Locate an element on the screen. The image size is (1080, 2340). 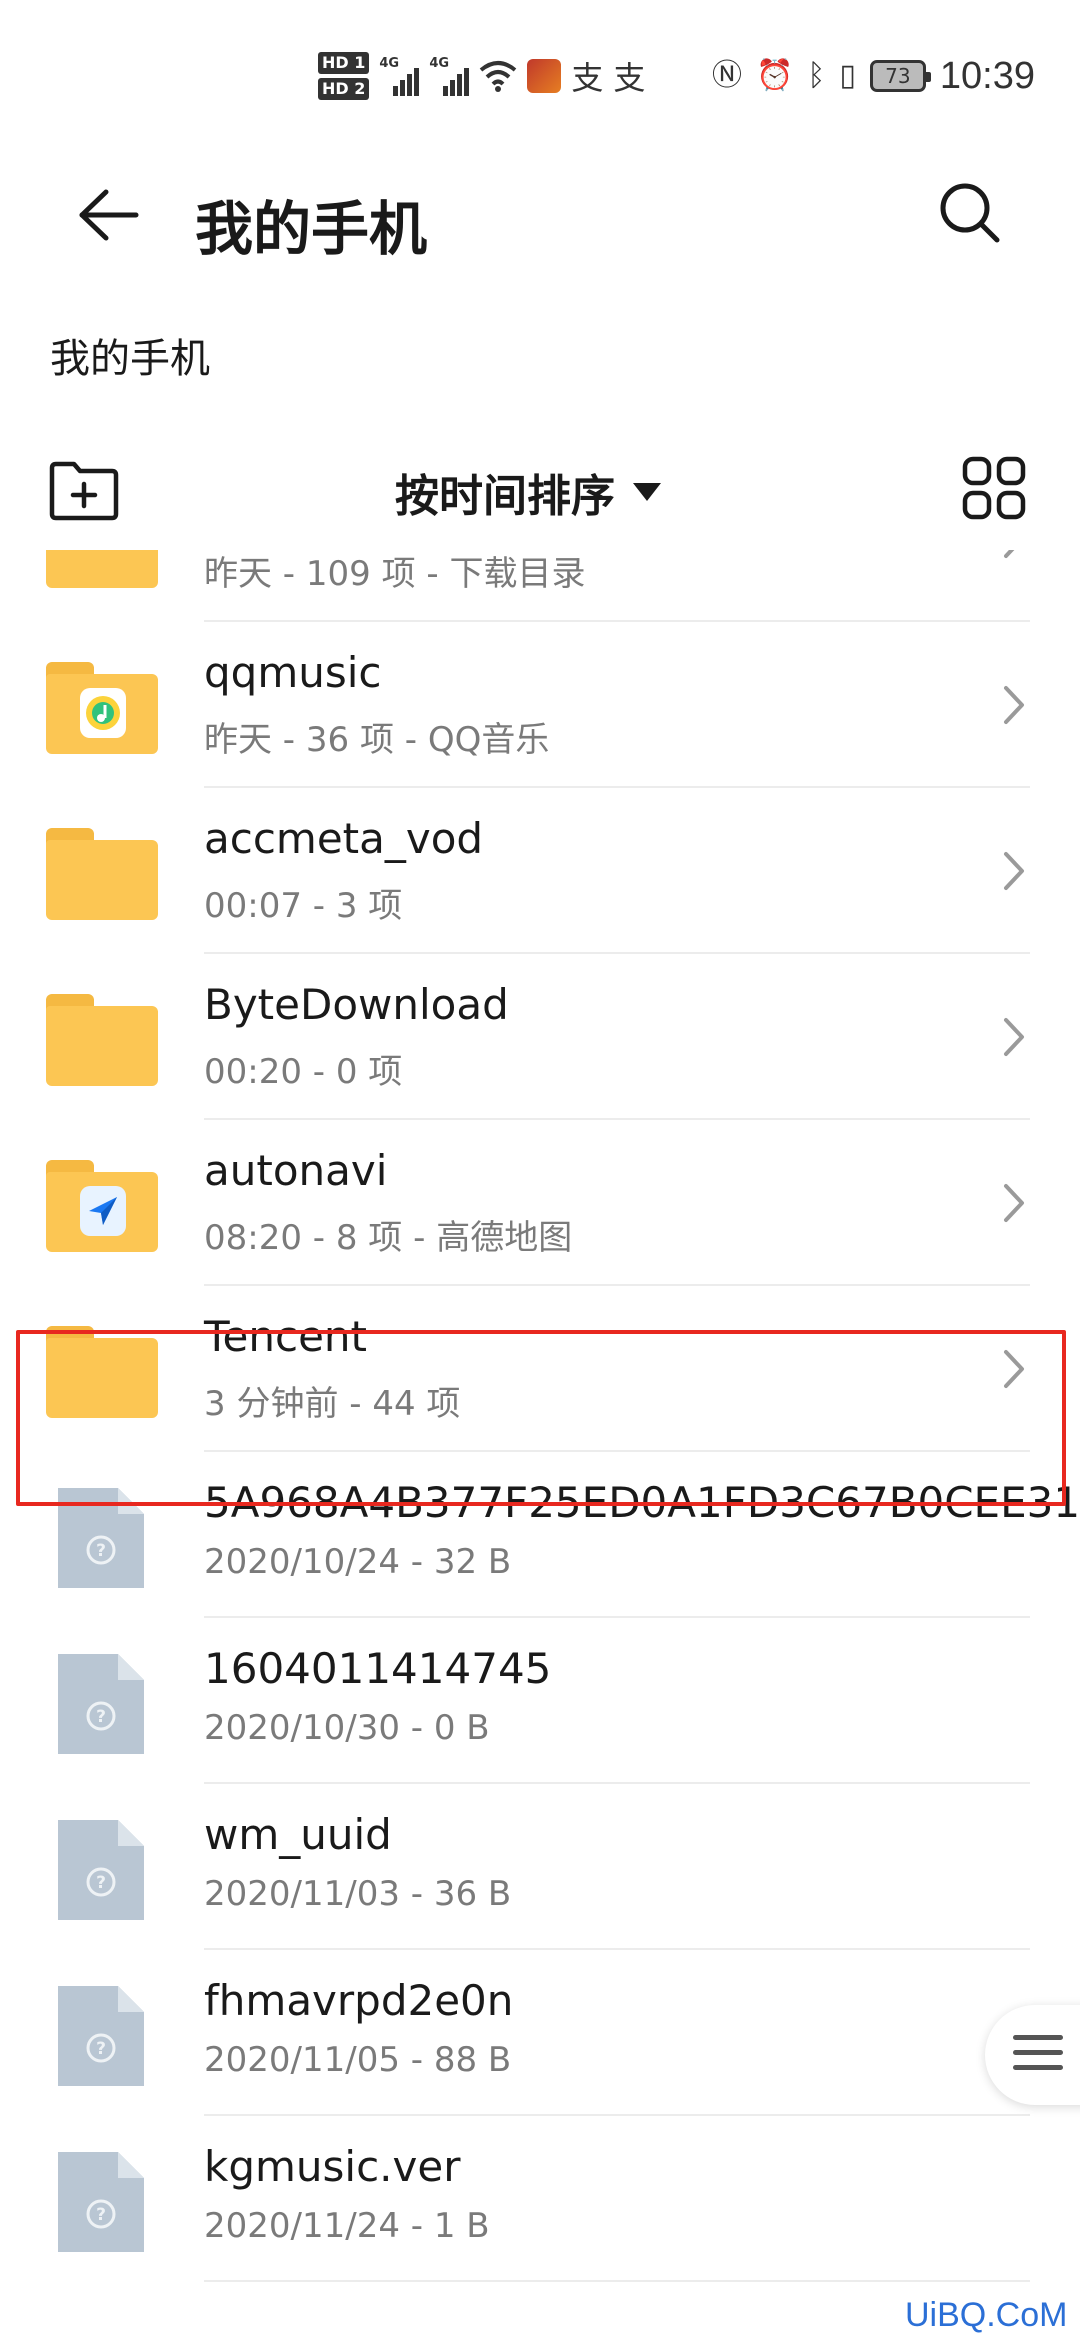
list-item-folder: ByteDownload 00:20 - 0 项 is located at coordinates (540, 1037).